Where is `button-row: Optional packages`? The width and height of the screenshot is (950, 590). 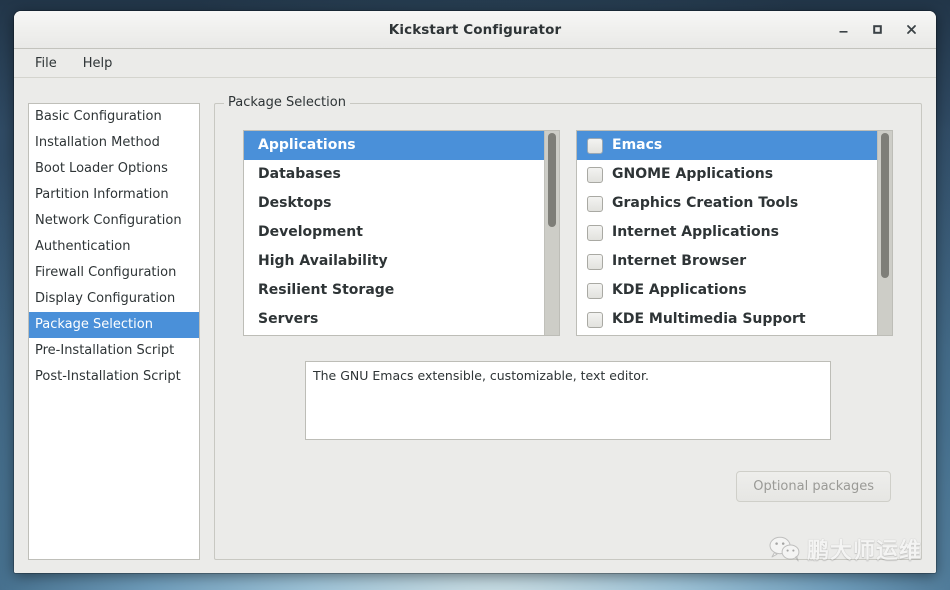 button-row: Optional packages is located at coordinates (568, 471).